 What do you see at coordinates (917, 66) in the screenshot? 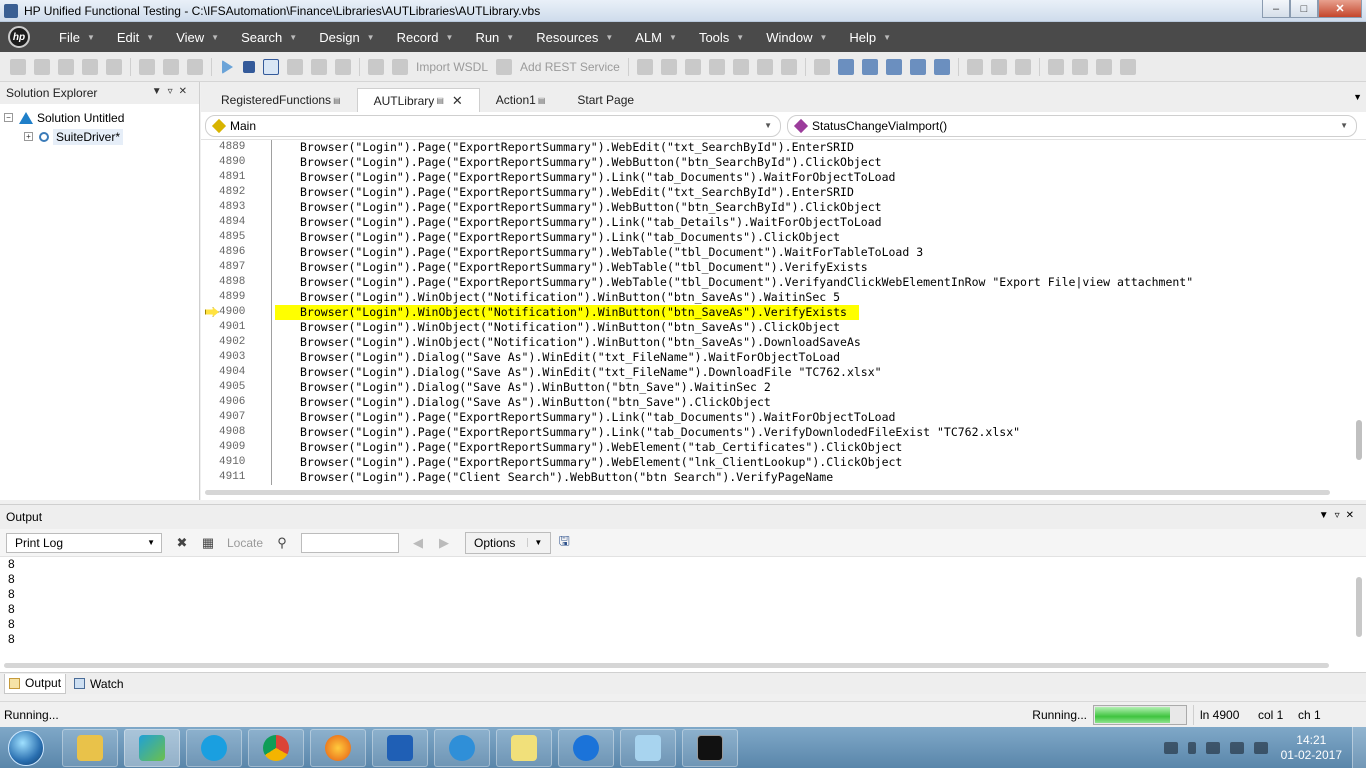
I see `keyword-view-icon` at bounding box center [917, 66].